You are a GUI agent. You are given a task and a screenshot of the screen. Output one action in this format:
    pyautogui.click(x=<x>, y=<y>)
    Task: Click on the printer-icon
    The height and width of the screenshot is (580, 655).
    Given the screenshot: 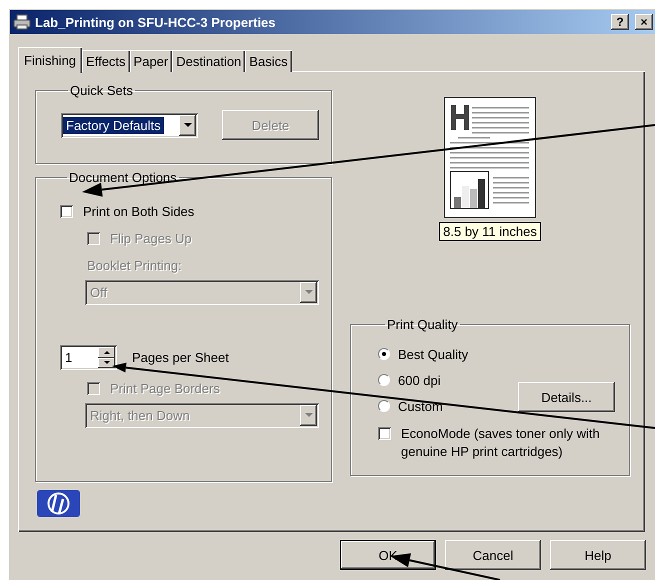 What is the action you would take?
    pyautogui.click(x=22, y=22)
    